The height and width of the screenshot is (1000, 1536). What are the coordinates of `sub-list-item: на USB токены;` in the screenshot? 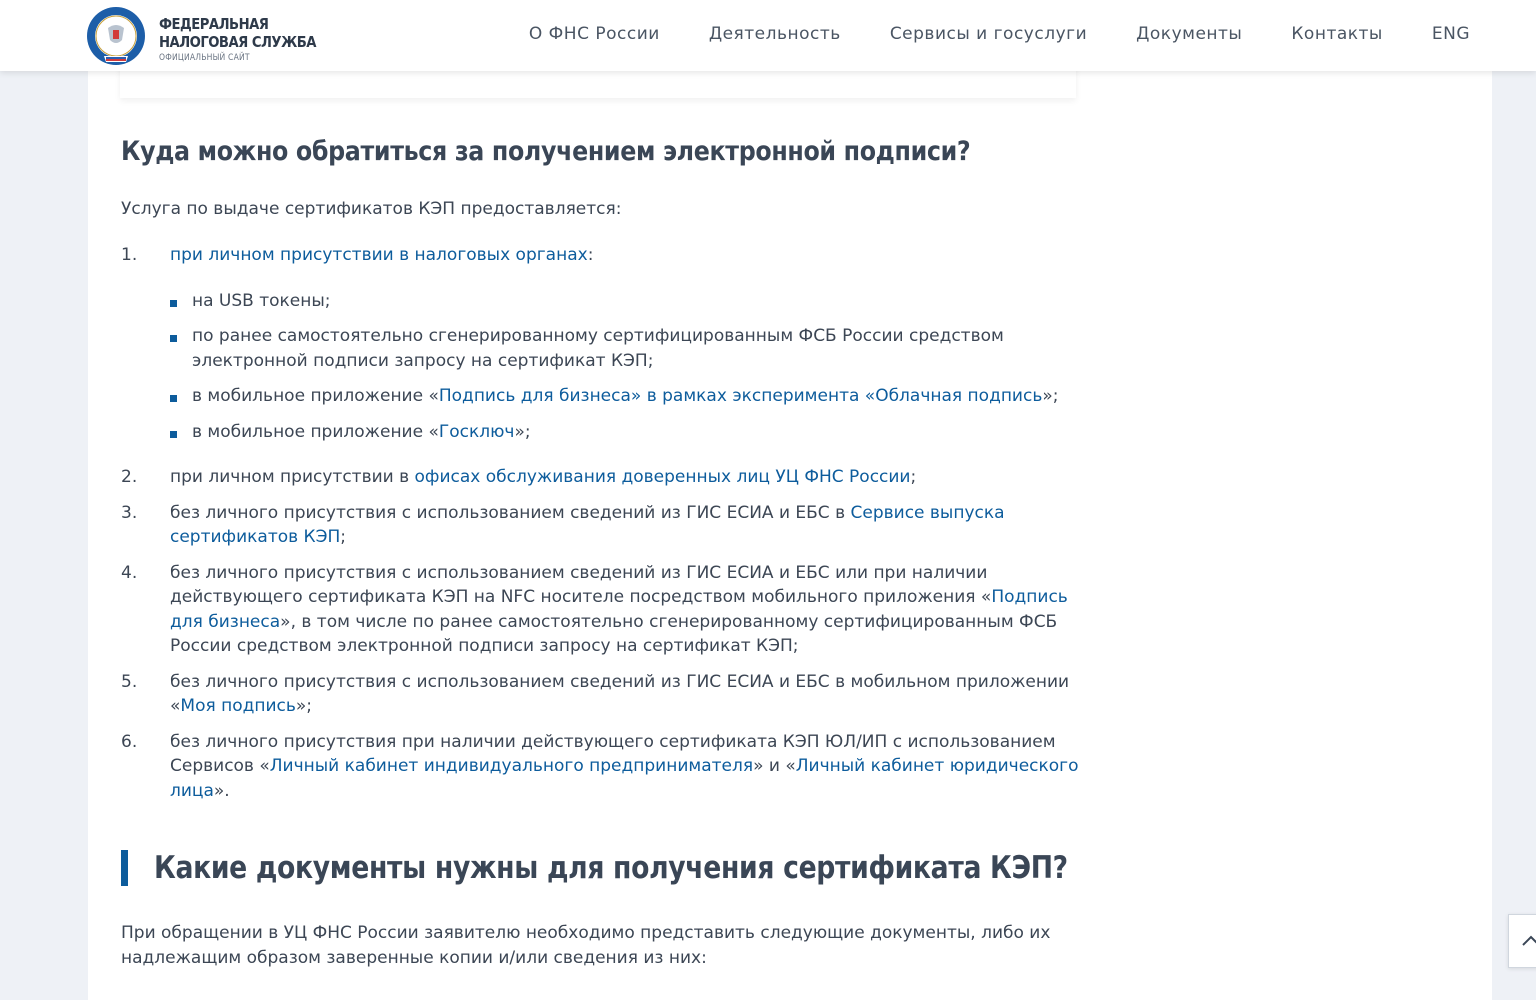 It's located at (625, 301).